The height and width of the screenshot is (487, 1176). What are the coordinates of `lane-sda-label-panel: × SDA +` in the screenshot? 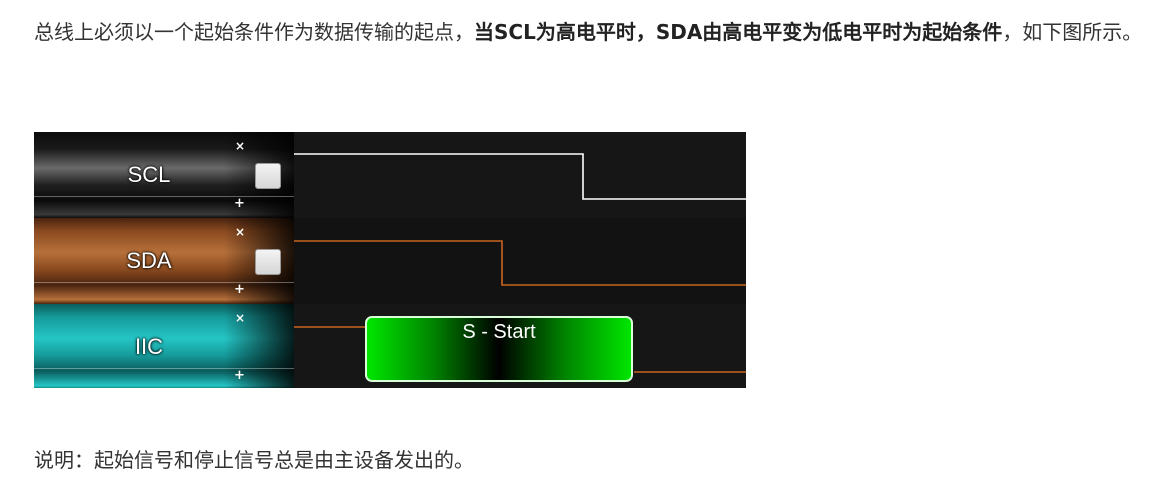 It's located at (164, 261).